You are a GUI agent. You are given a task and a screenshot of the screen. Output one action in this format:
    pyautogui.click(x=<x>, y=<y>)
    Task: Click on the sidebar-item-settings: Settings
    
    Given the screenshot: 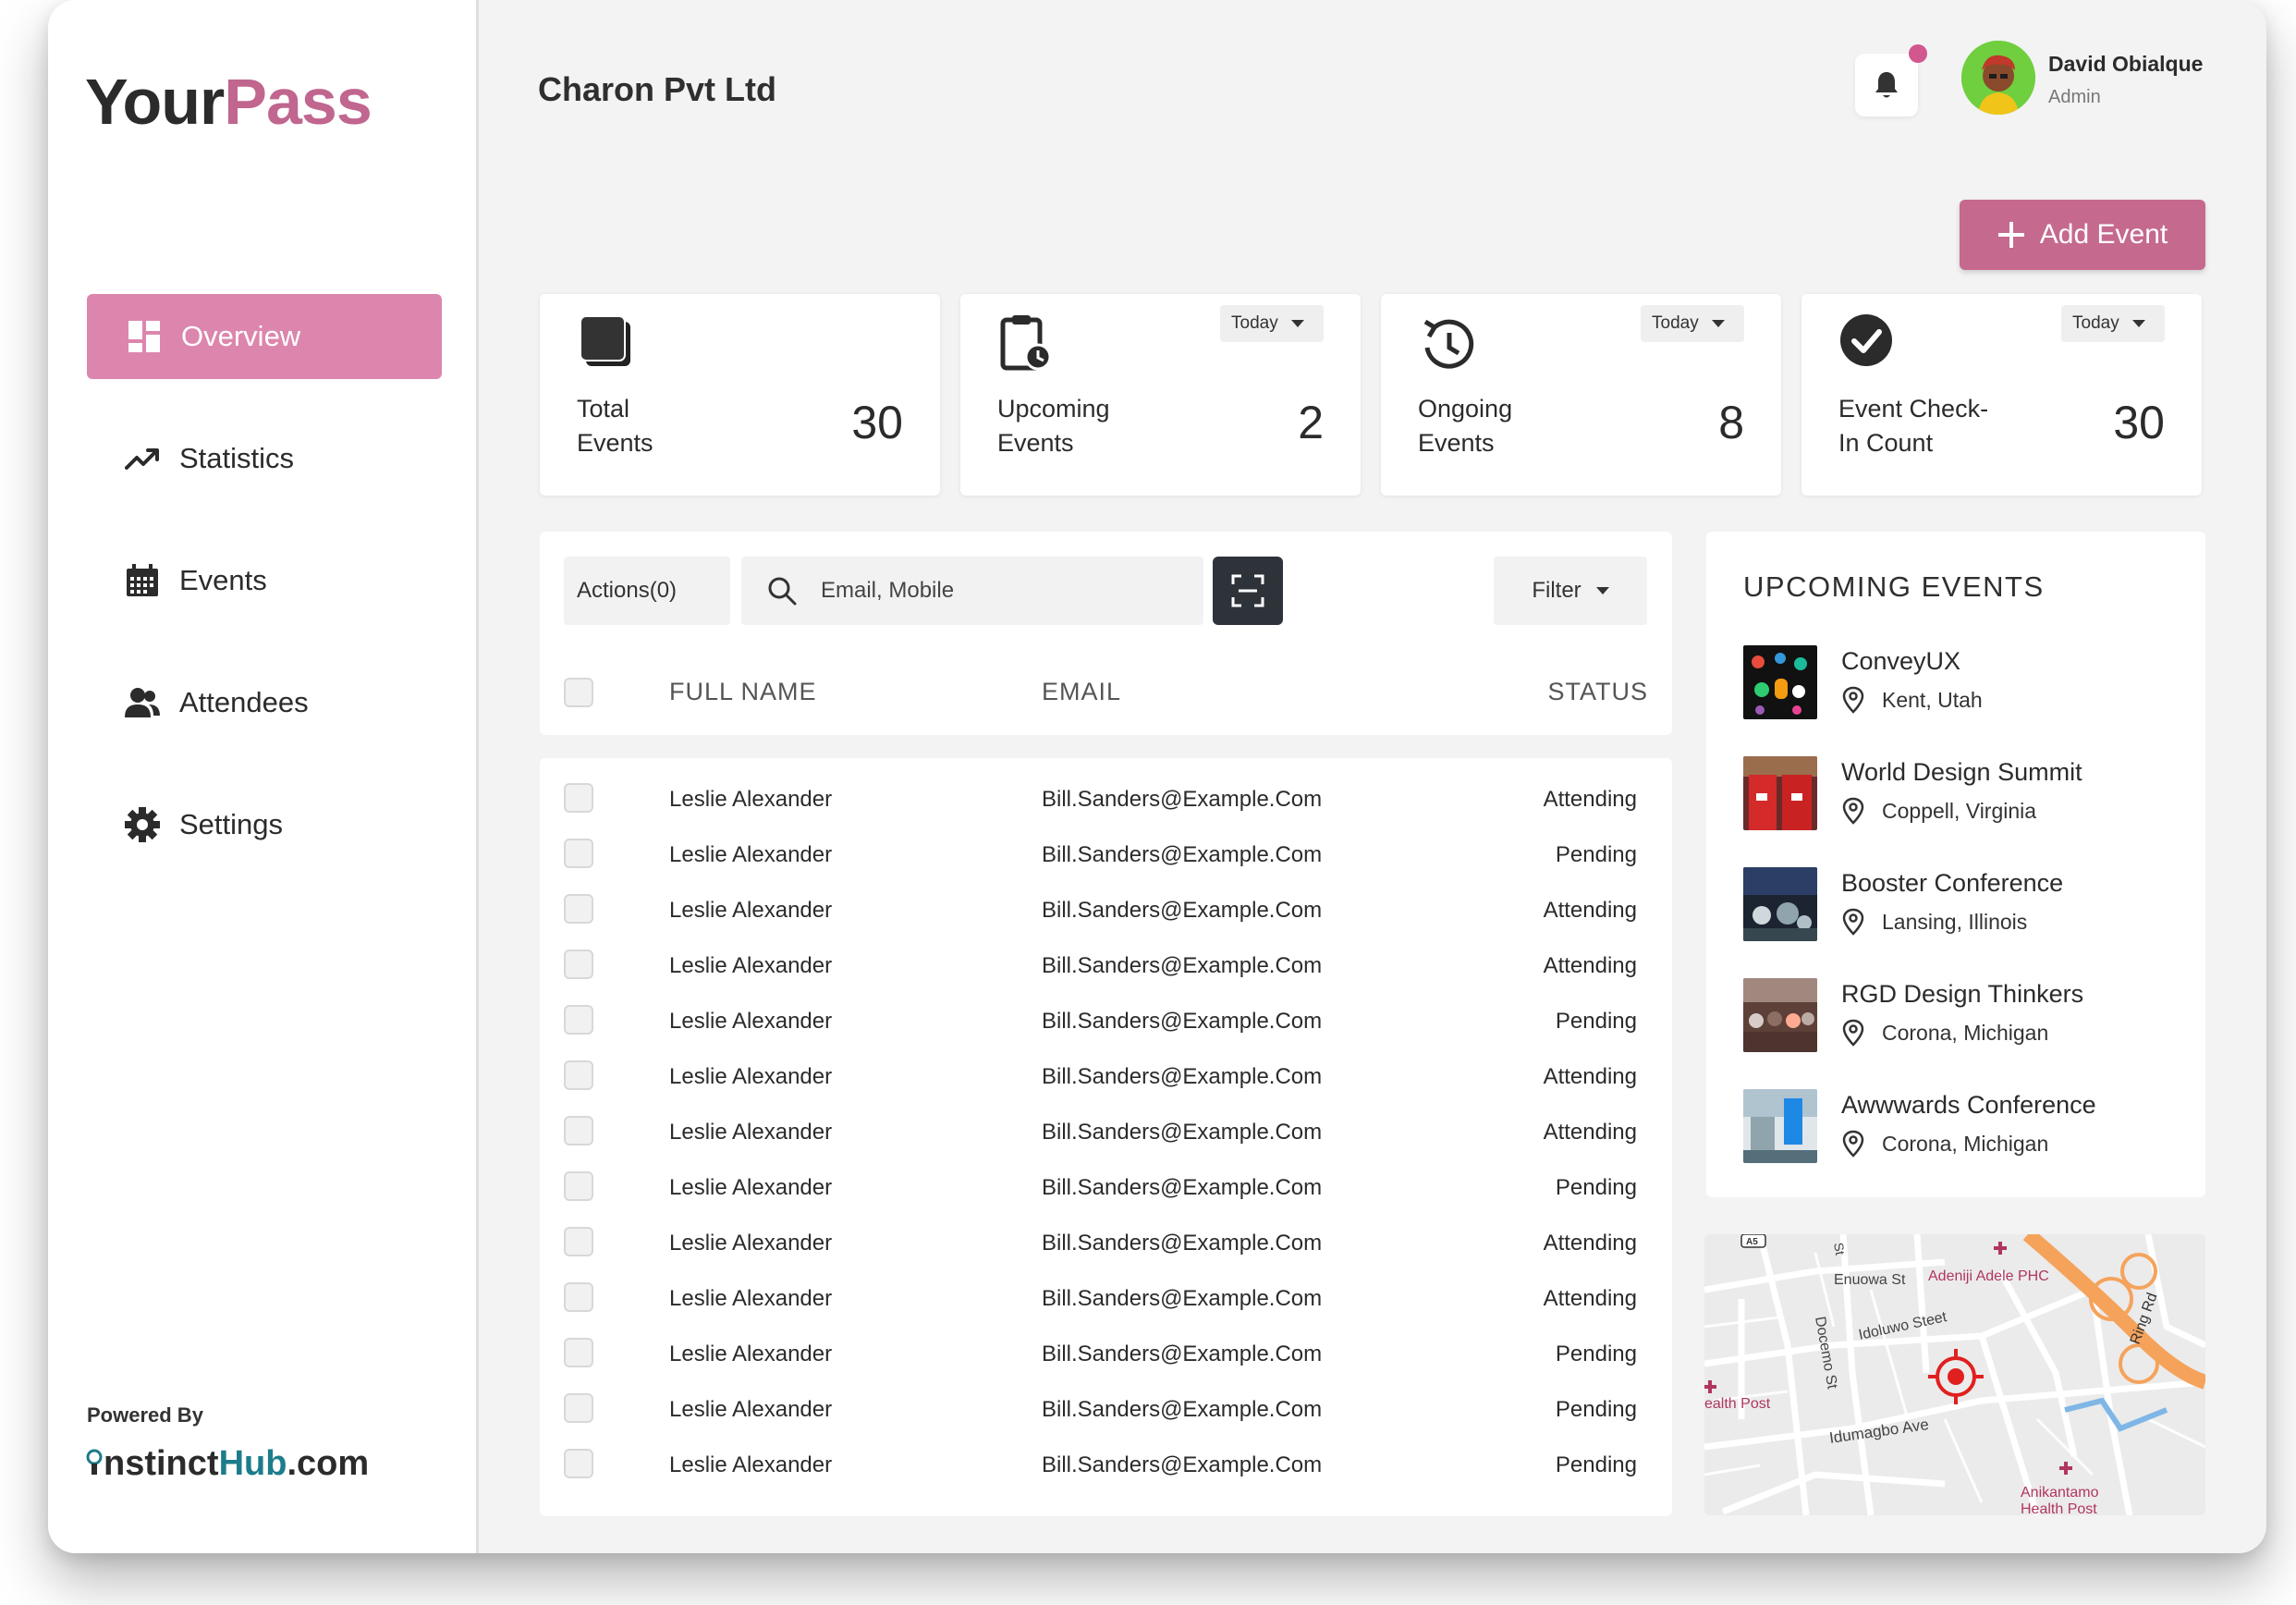 What is the action you would take?
    pyautogui.click(x=265, y=824)
    